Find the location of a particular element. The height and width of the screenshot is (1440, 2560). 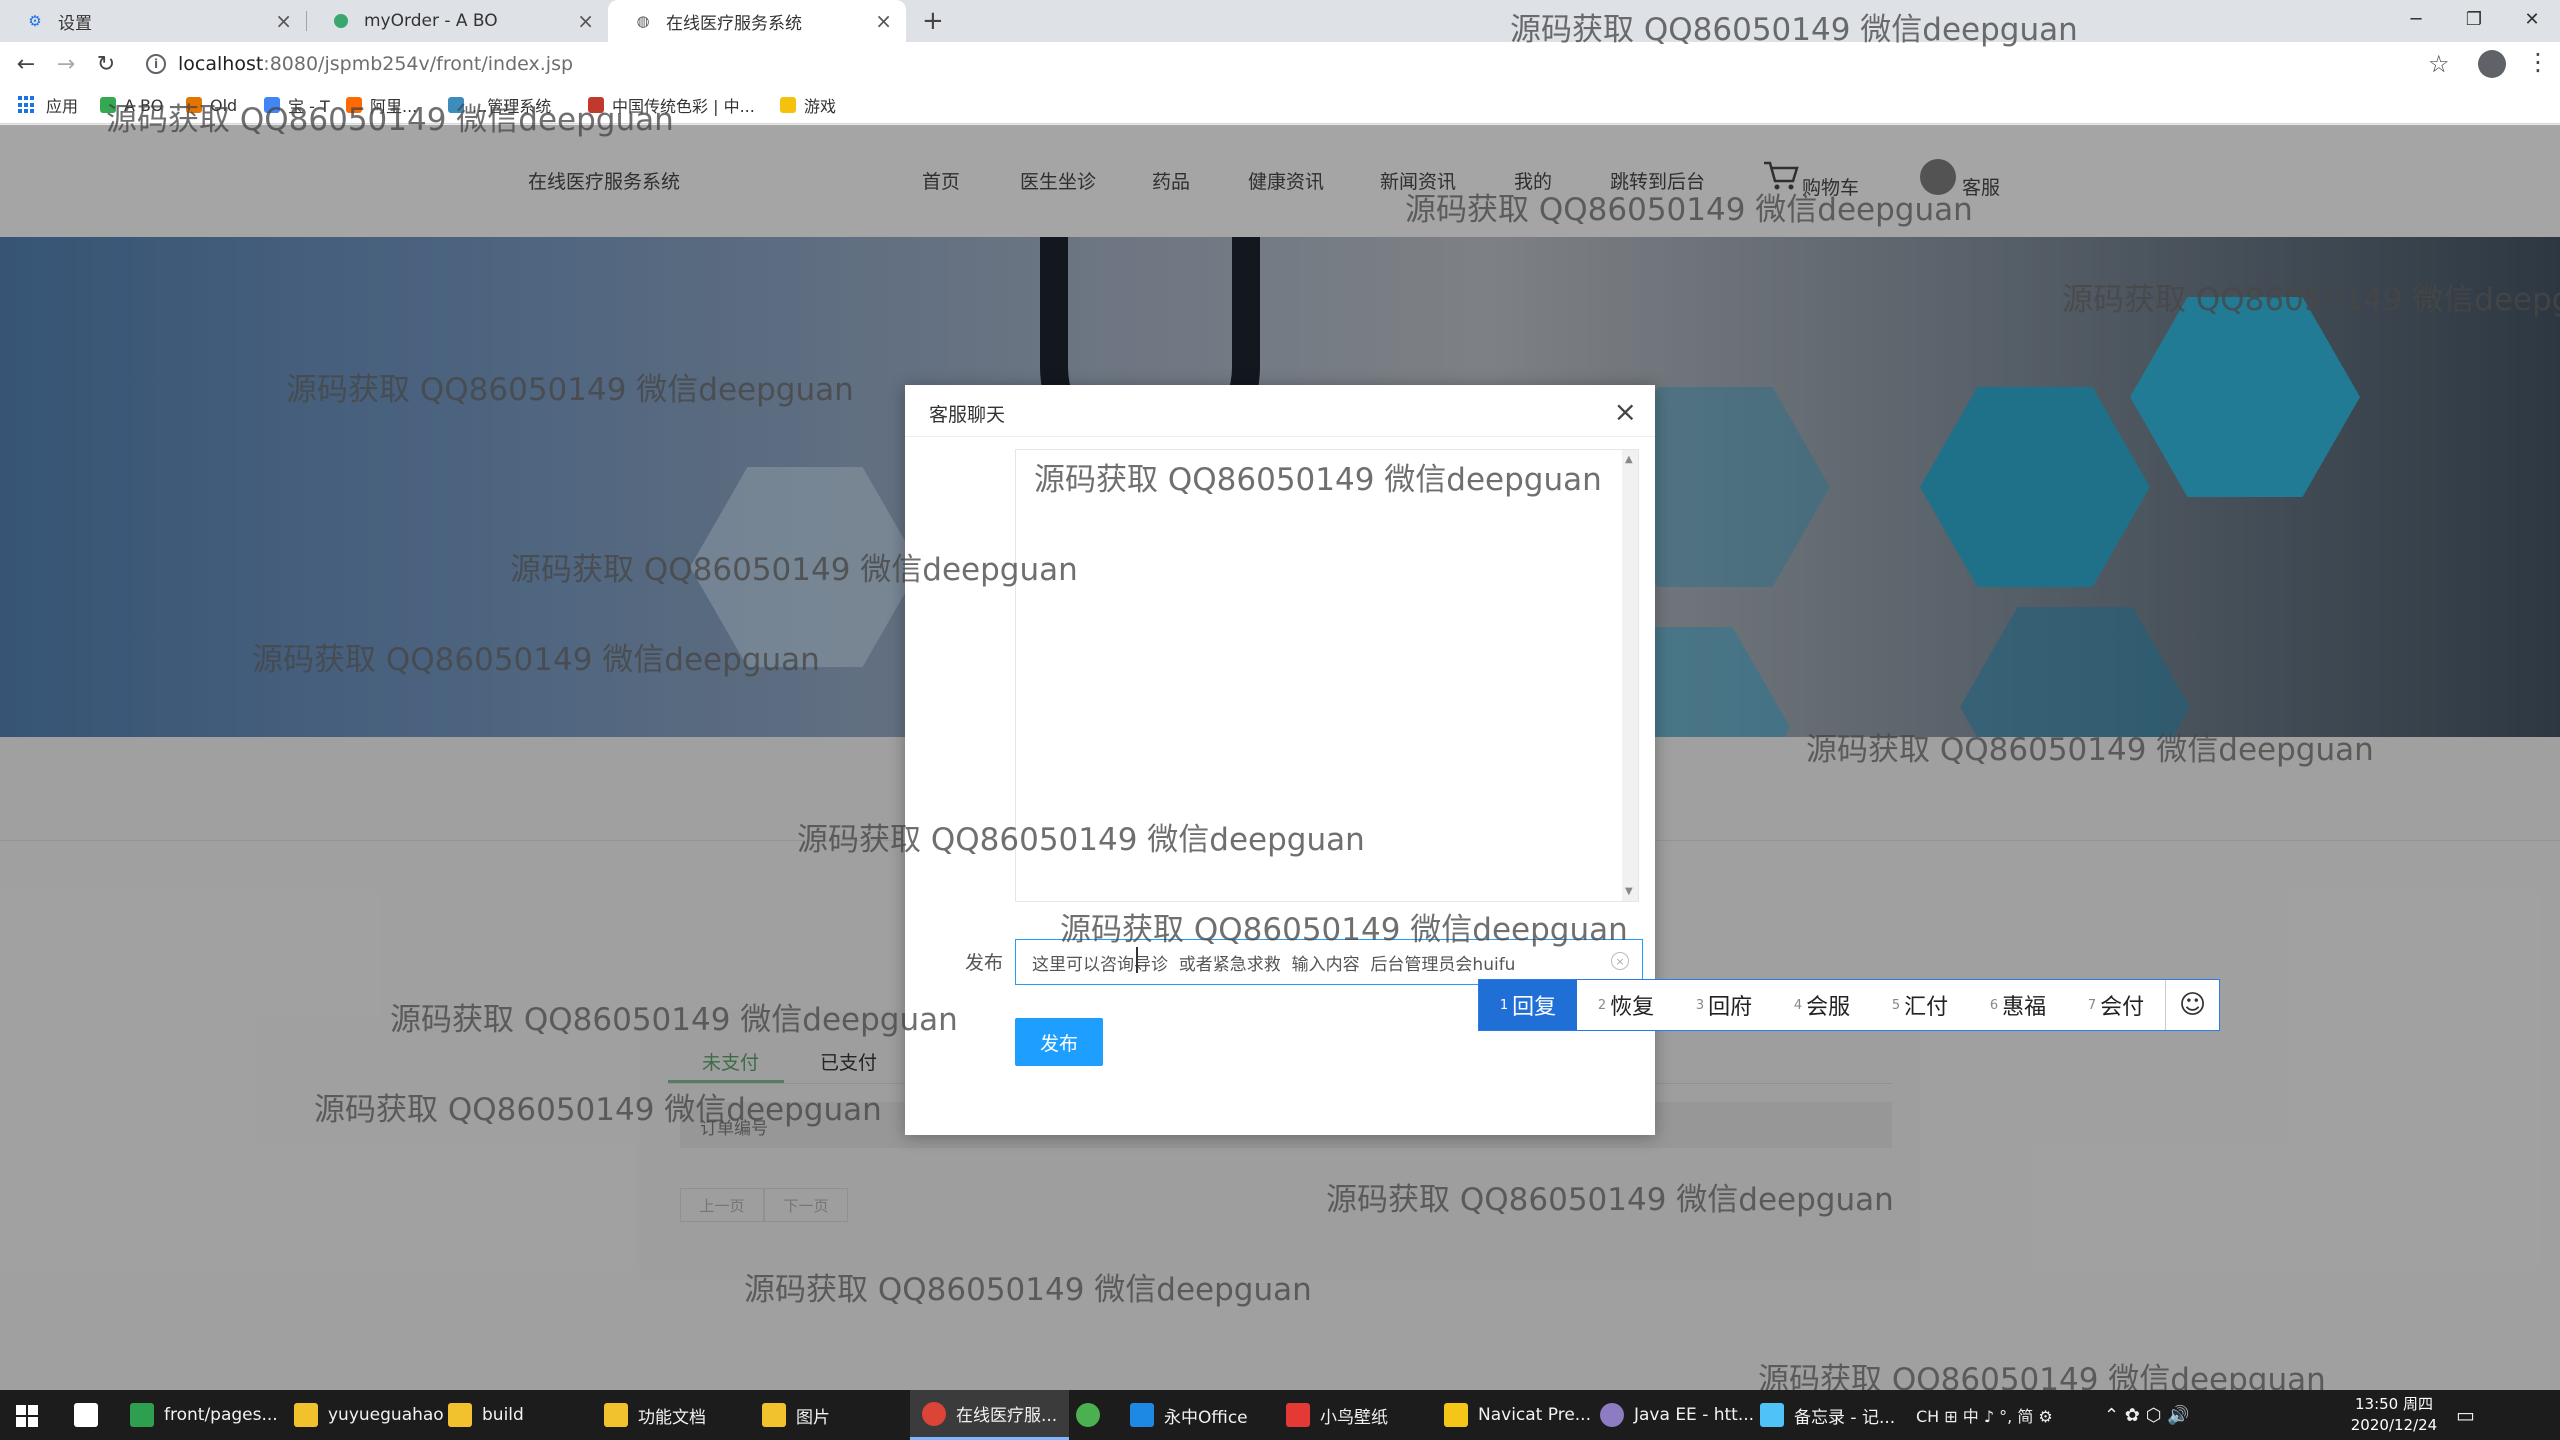

menu-kebab-icon: ⋮ is located at coordinates (2538, 62).